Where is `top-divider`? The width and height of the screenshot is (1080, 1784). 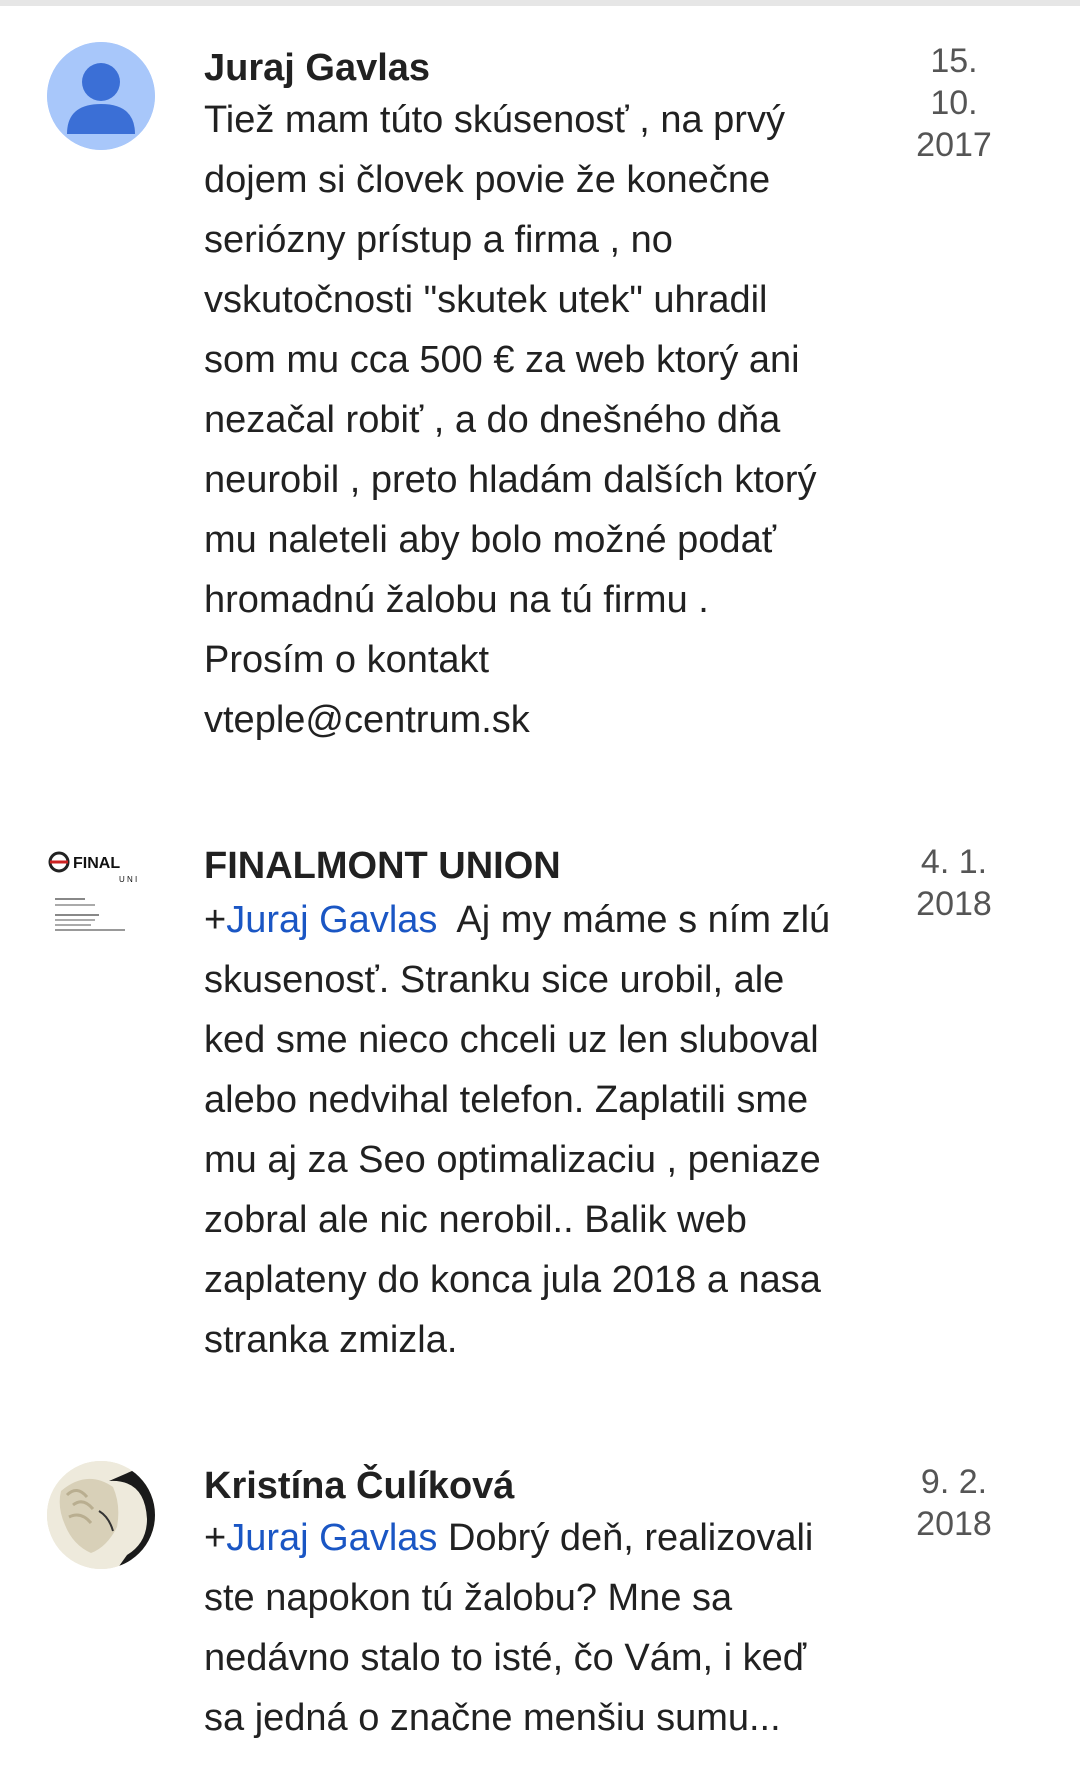 top-divider is located at coordinates (540, 3).